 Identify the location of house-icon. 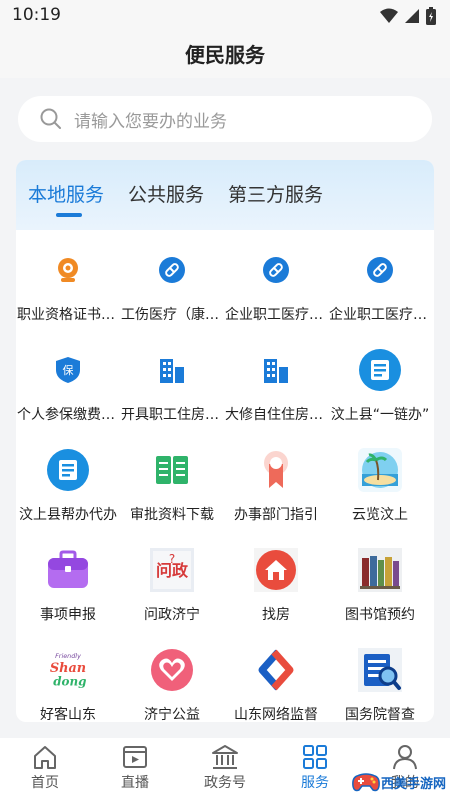
(276, 570).